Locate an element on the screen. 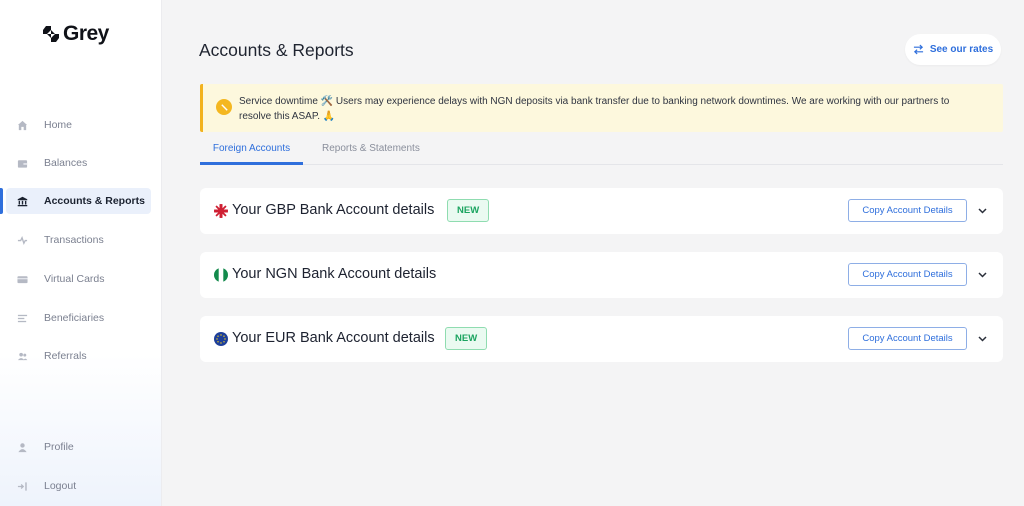 The image size is (1024, 506). eu-flag-icon is located at coordinates (221, 339).